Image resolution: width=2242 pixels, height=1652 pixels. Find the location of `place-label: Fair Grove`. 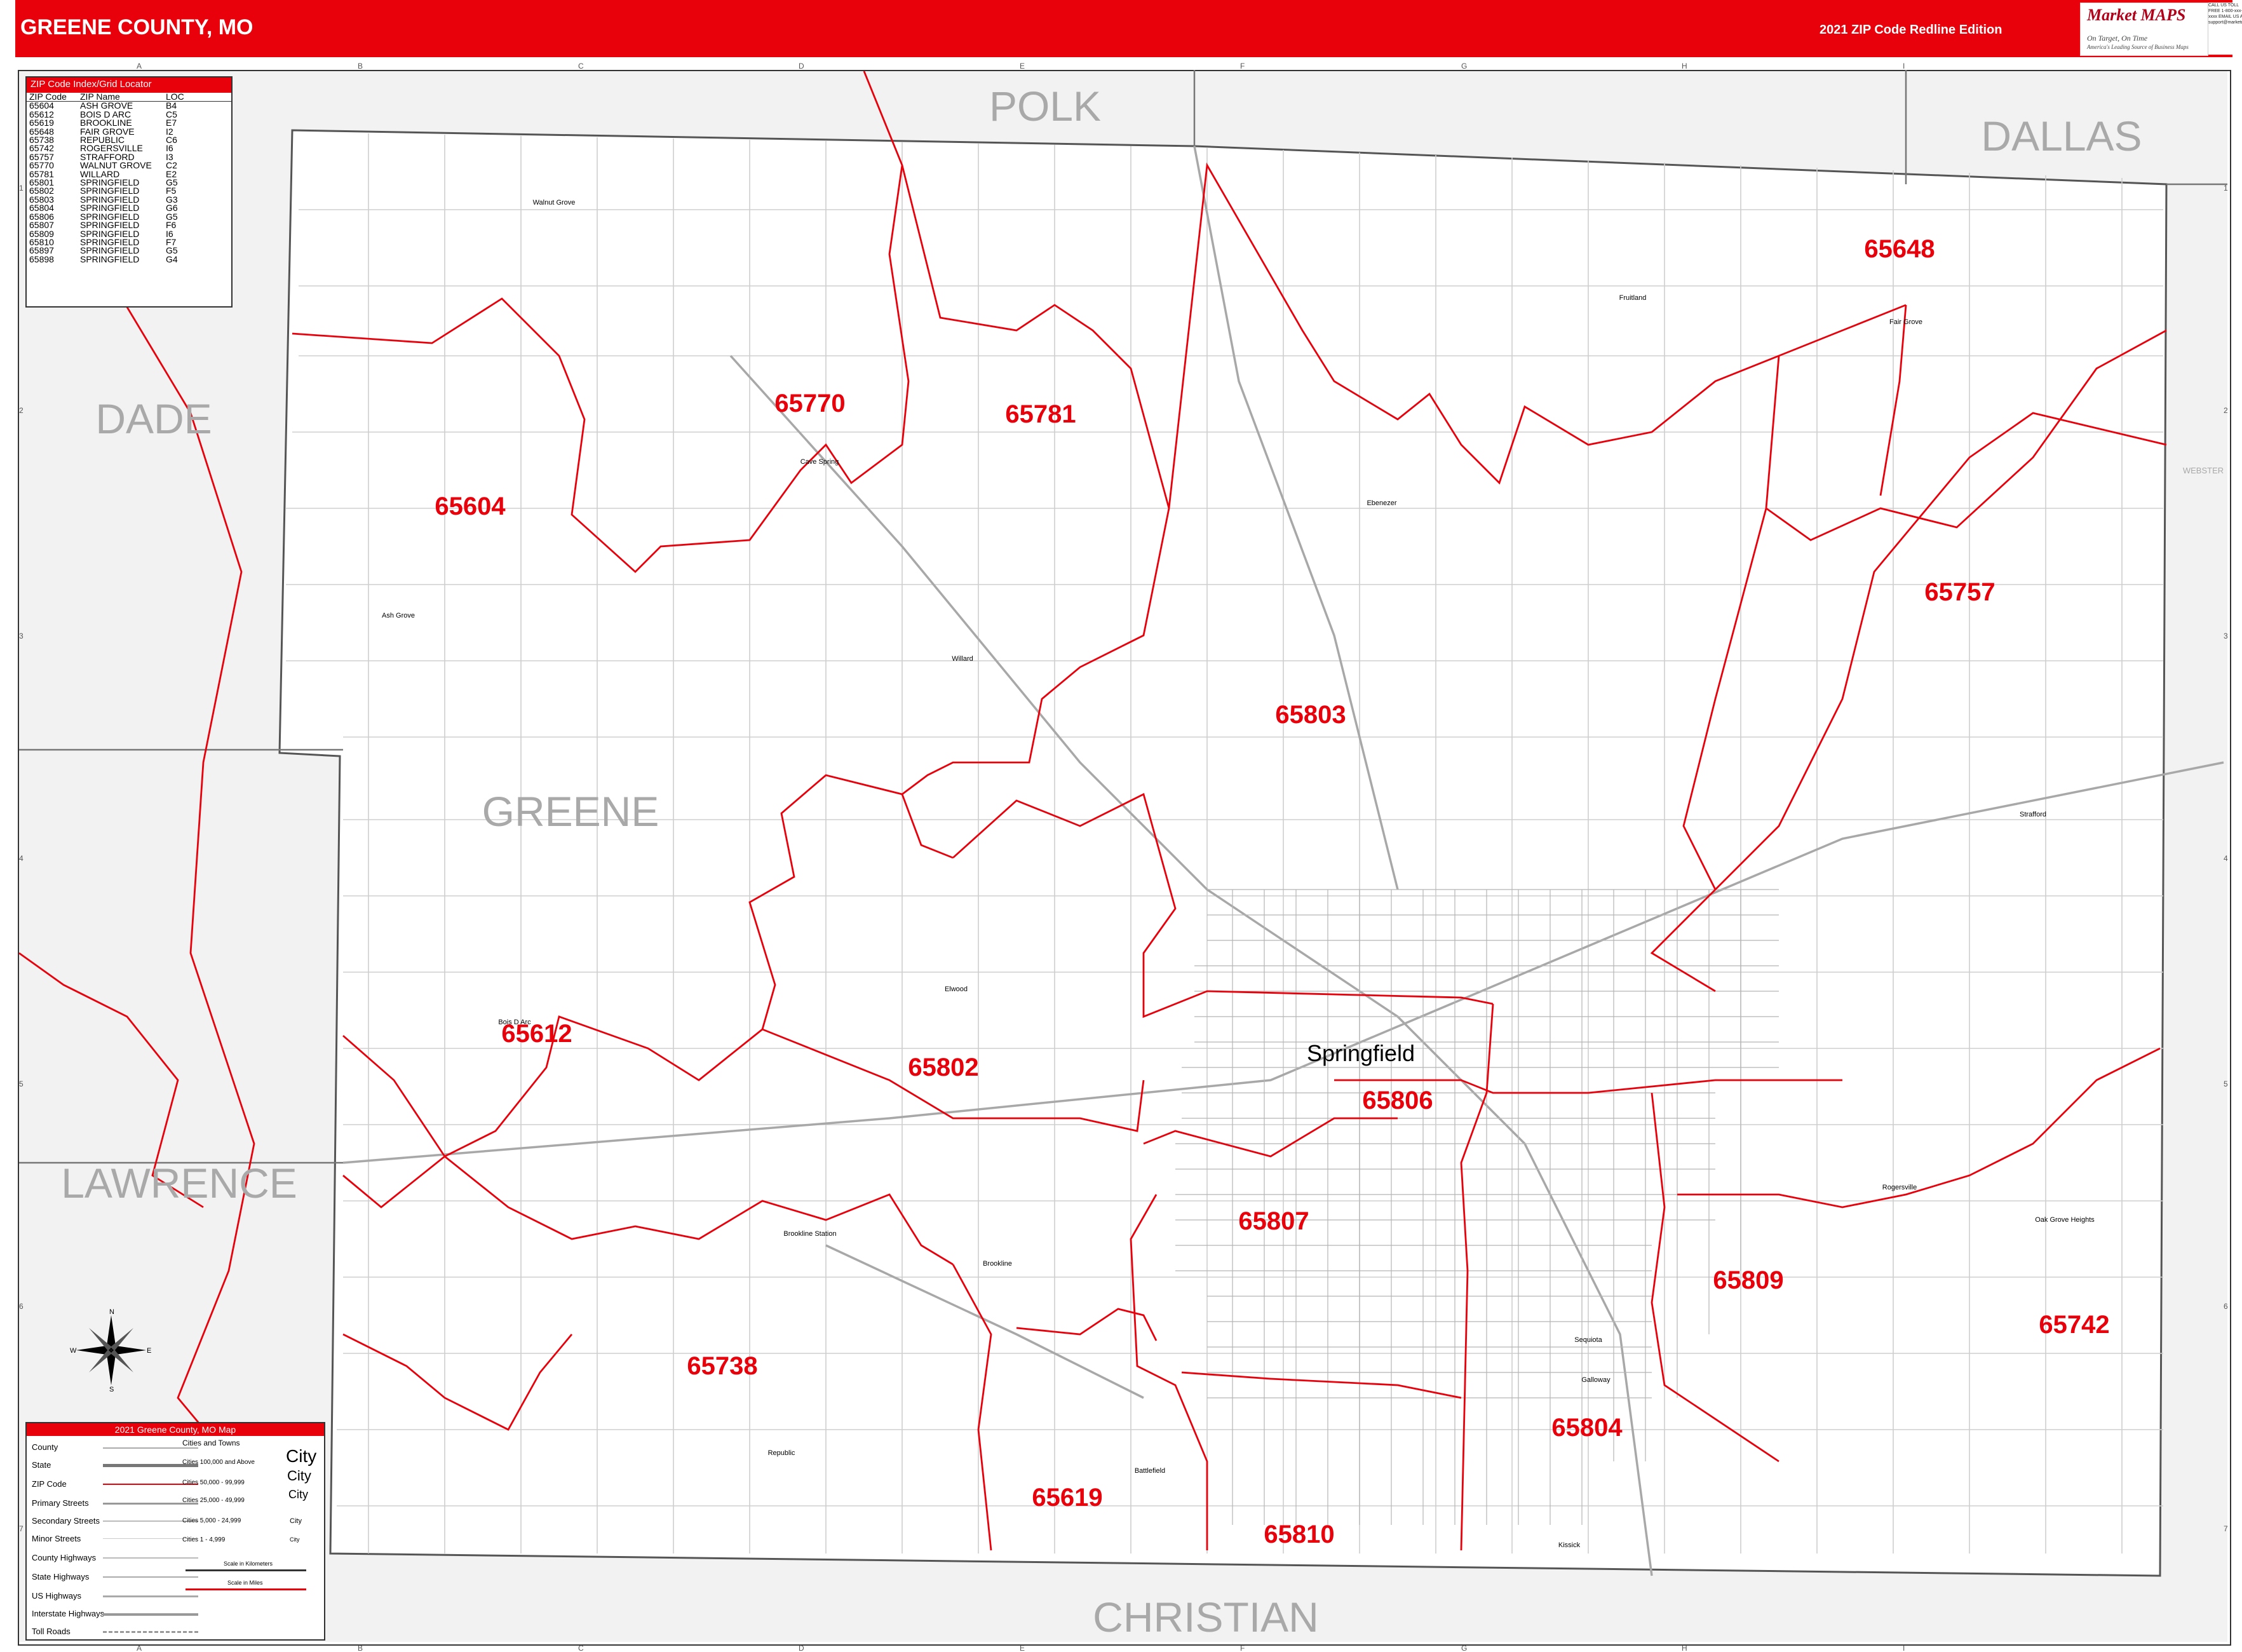

place-label: Fair Grove is located at coordinates (1905, 322).